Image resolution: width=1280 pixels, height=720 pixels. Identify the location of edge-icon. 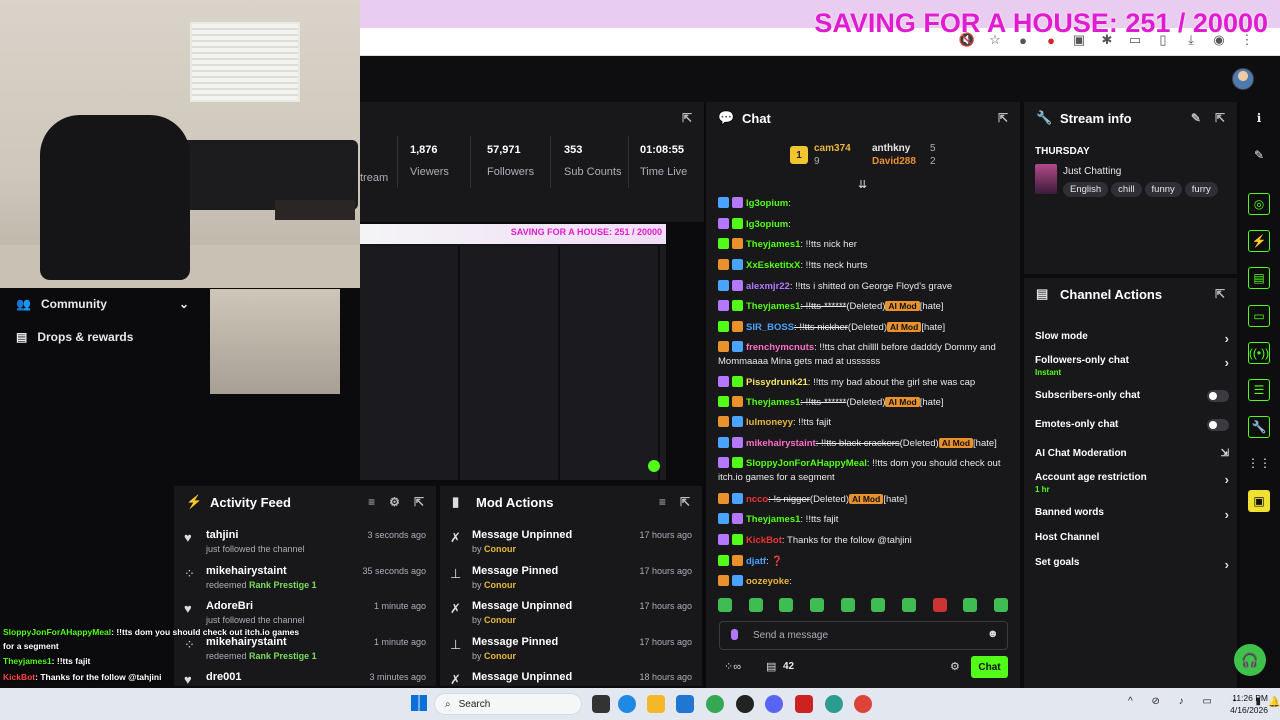
(627, 704).